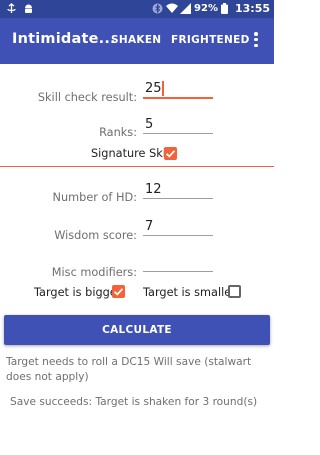 The height and width of the screenshot is (455, 320). I want to click on signature-skill-checkbox, so click(170, 153).